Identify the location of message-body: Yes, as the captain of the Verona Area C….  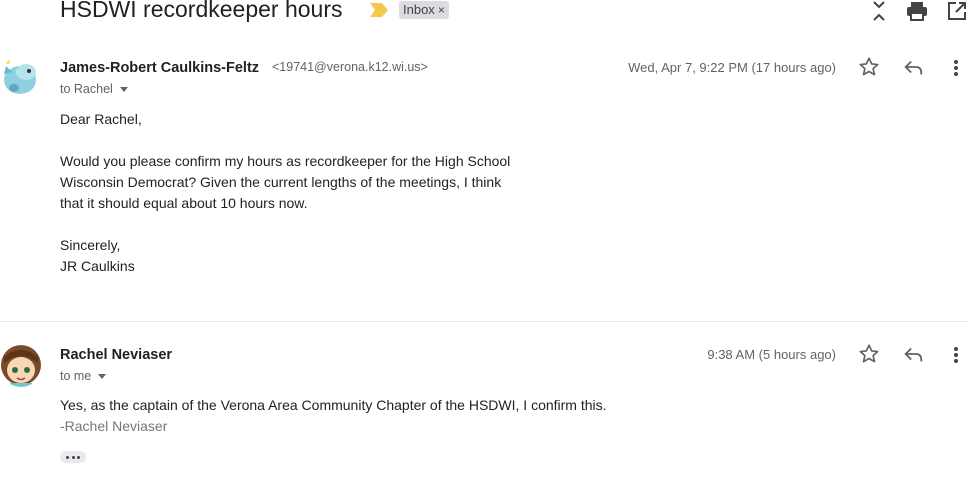
(410, 405).